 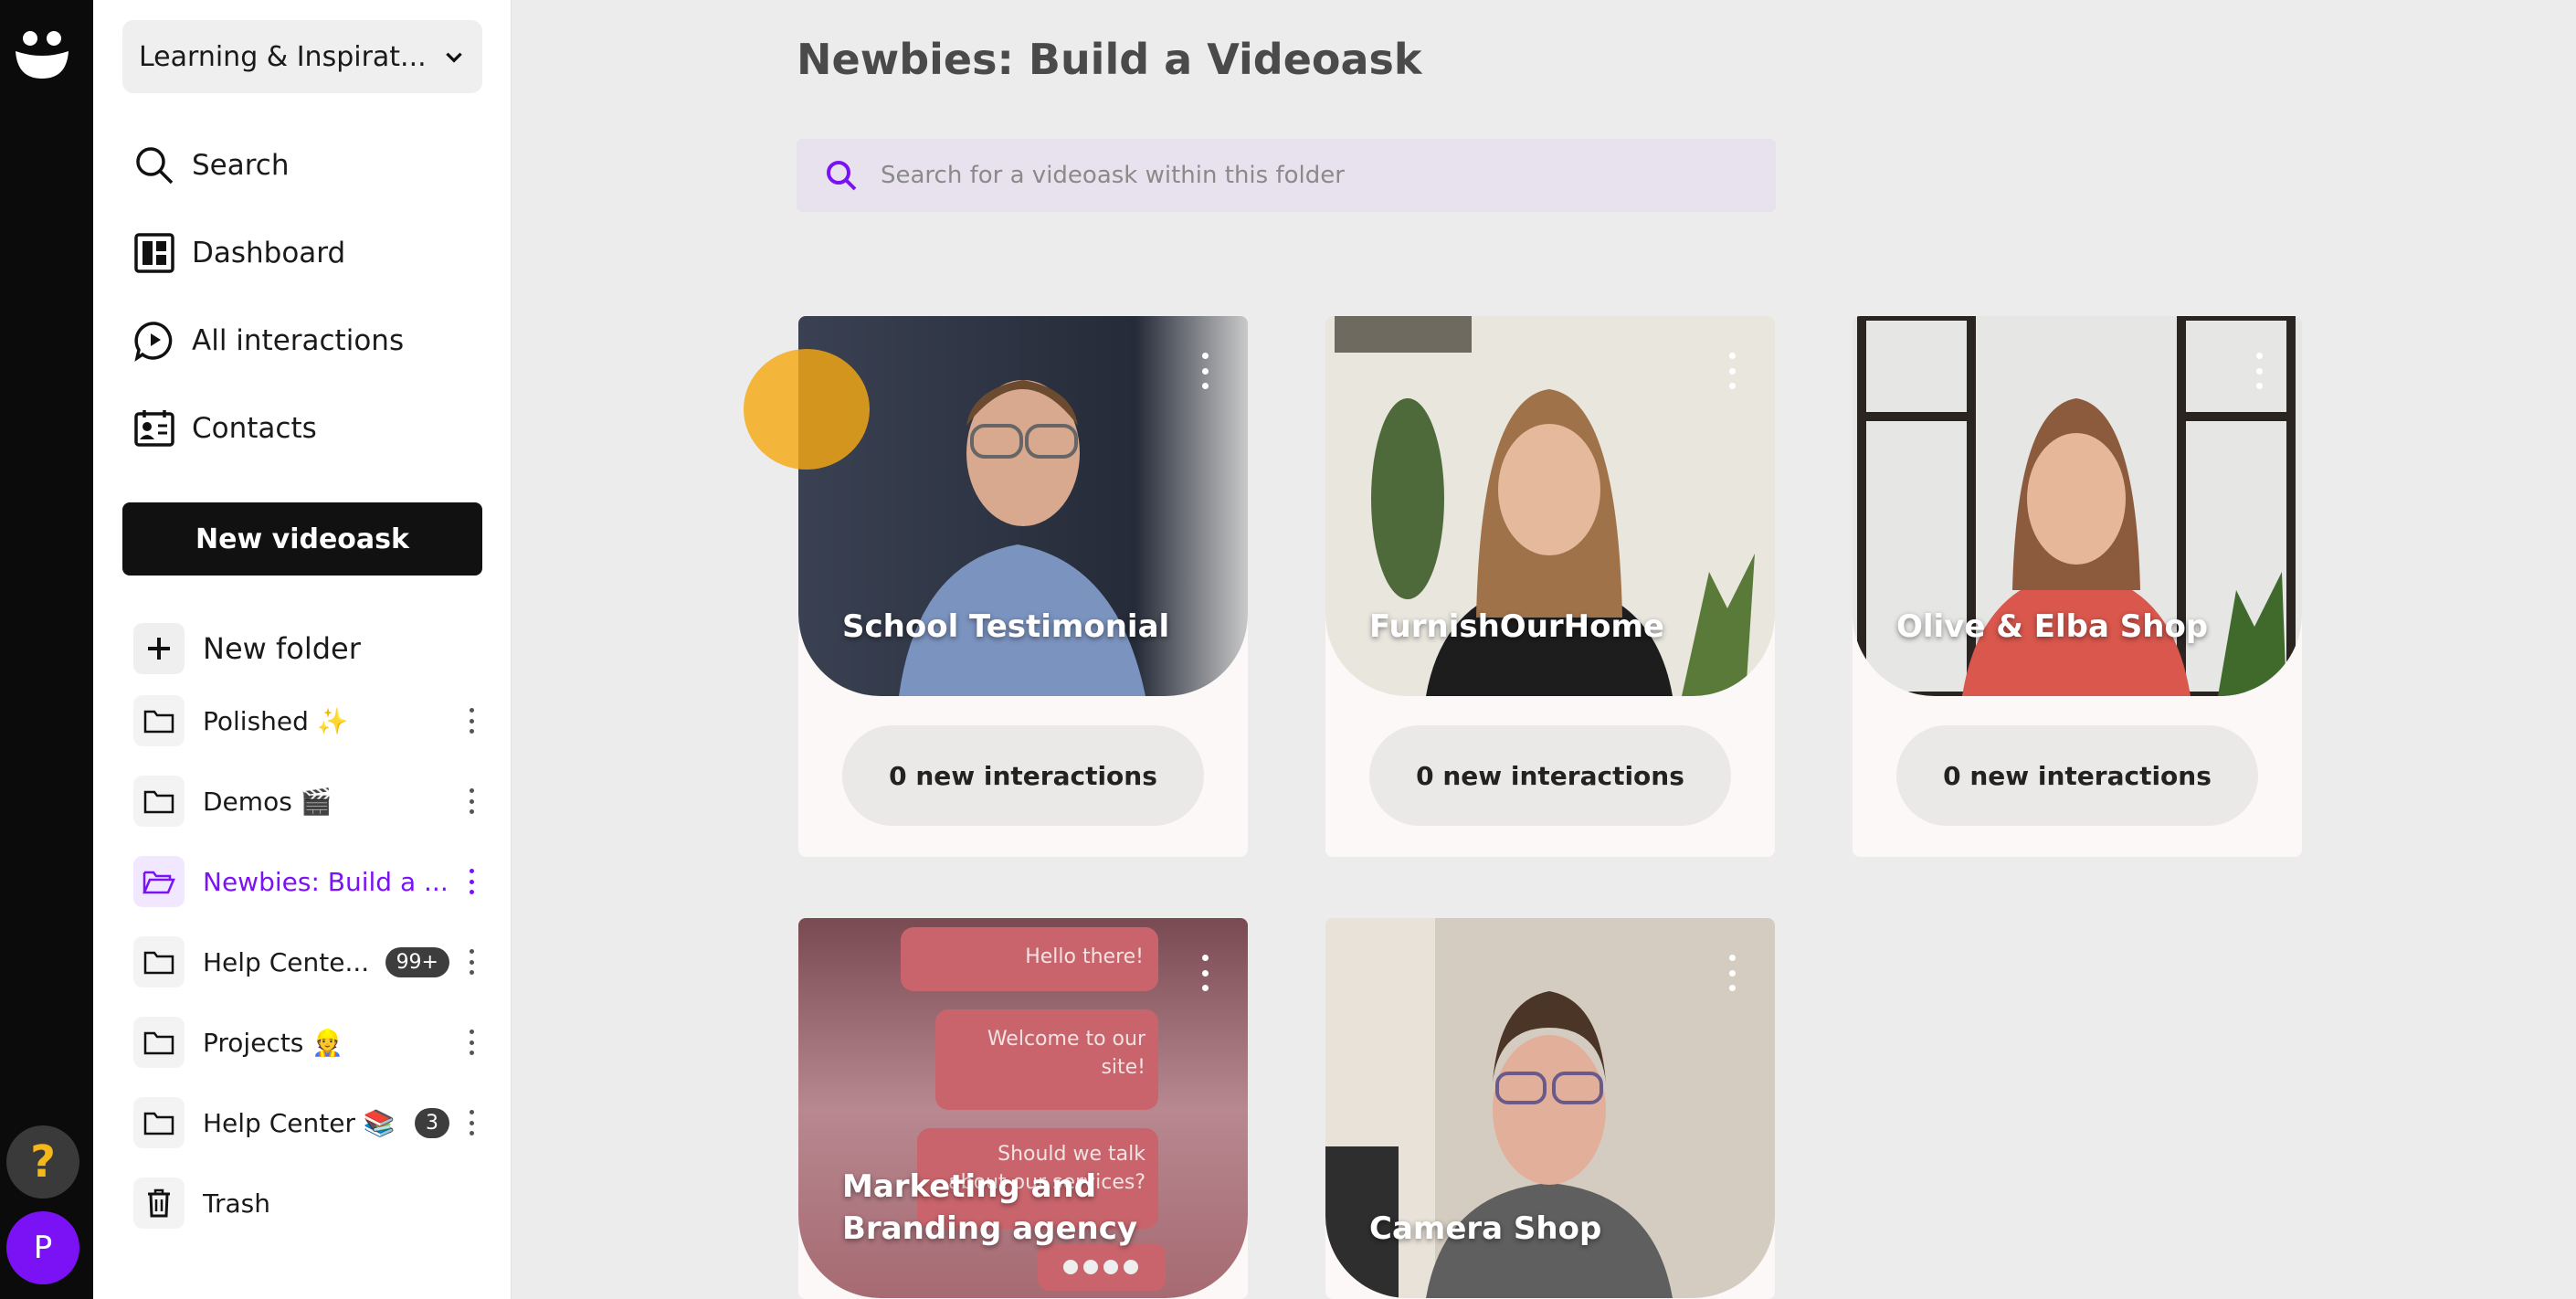 What do you see at coordinates (1084, 956) in the screenshot?
I see `chat-bubble-text: Hello there!` at bounding box center [1084, 956].